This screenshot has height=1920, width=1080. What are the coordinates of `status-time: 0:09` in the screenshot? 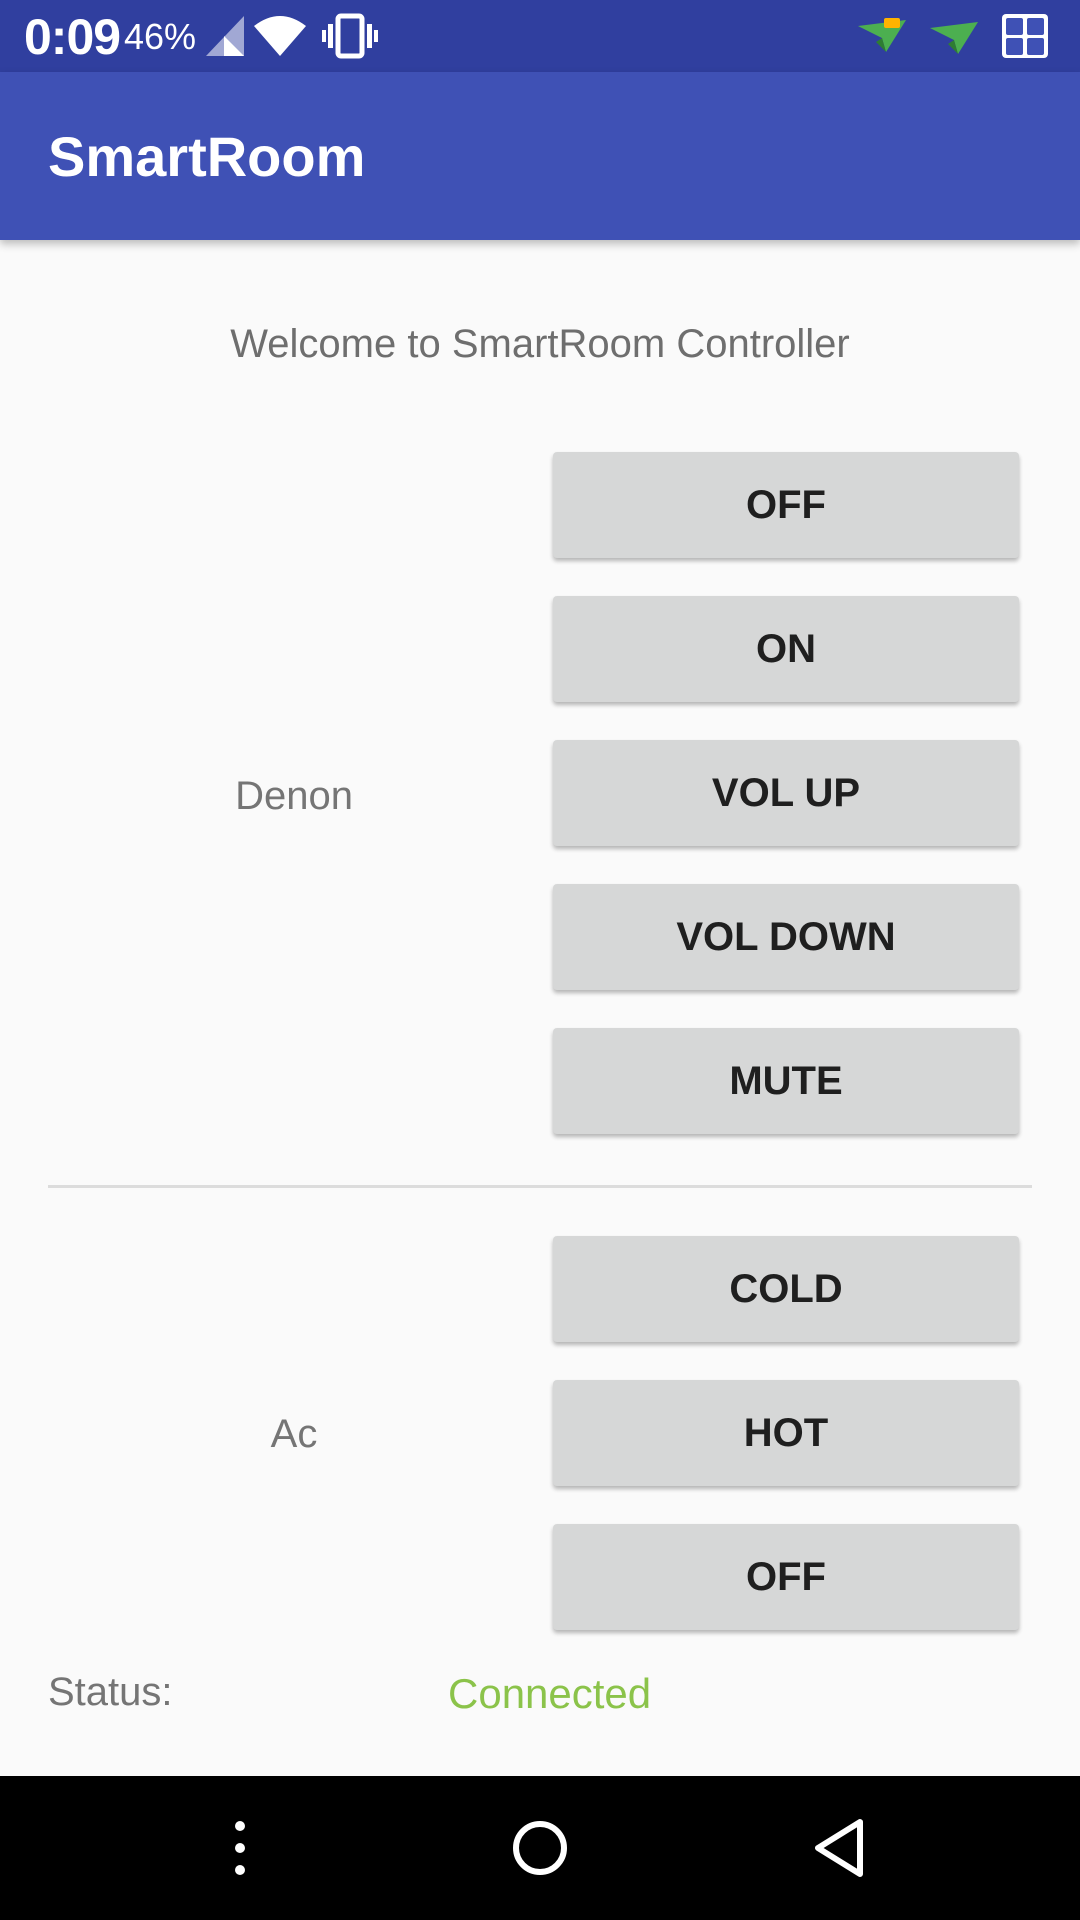 It's located at (72, 37).